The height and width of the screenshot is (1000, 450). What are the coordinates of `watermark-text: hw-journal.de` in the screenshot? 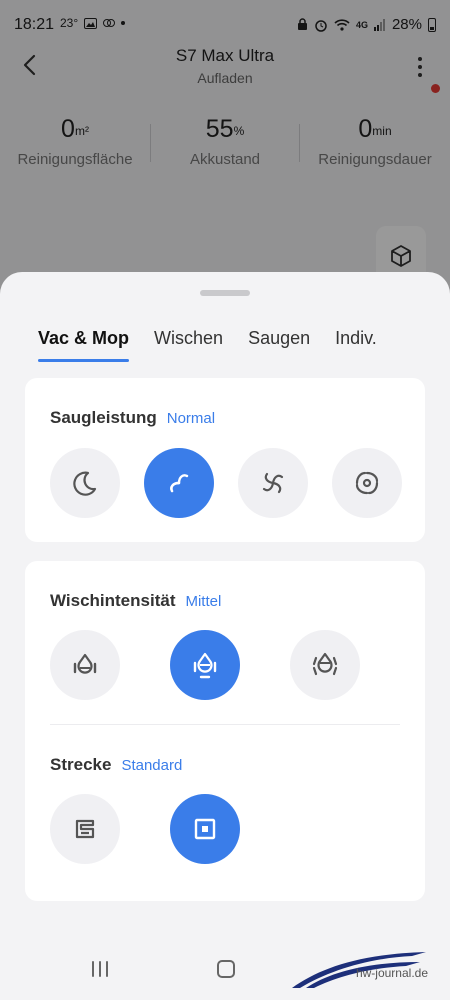 It's located at (391, 973).